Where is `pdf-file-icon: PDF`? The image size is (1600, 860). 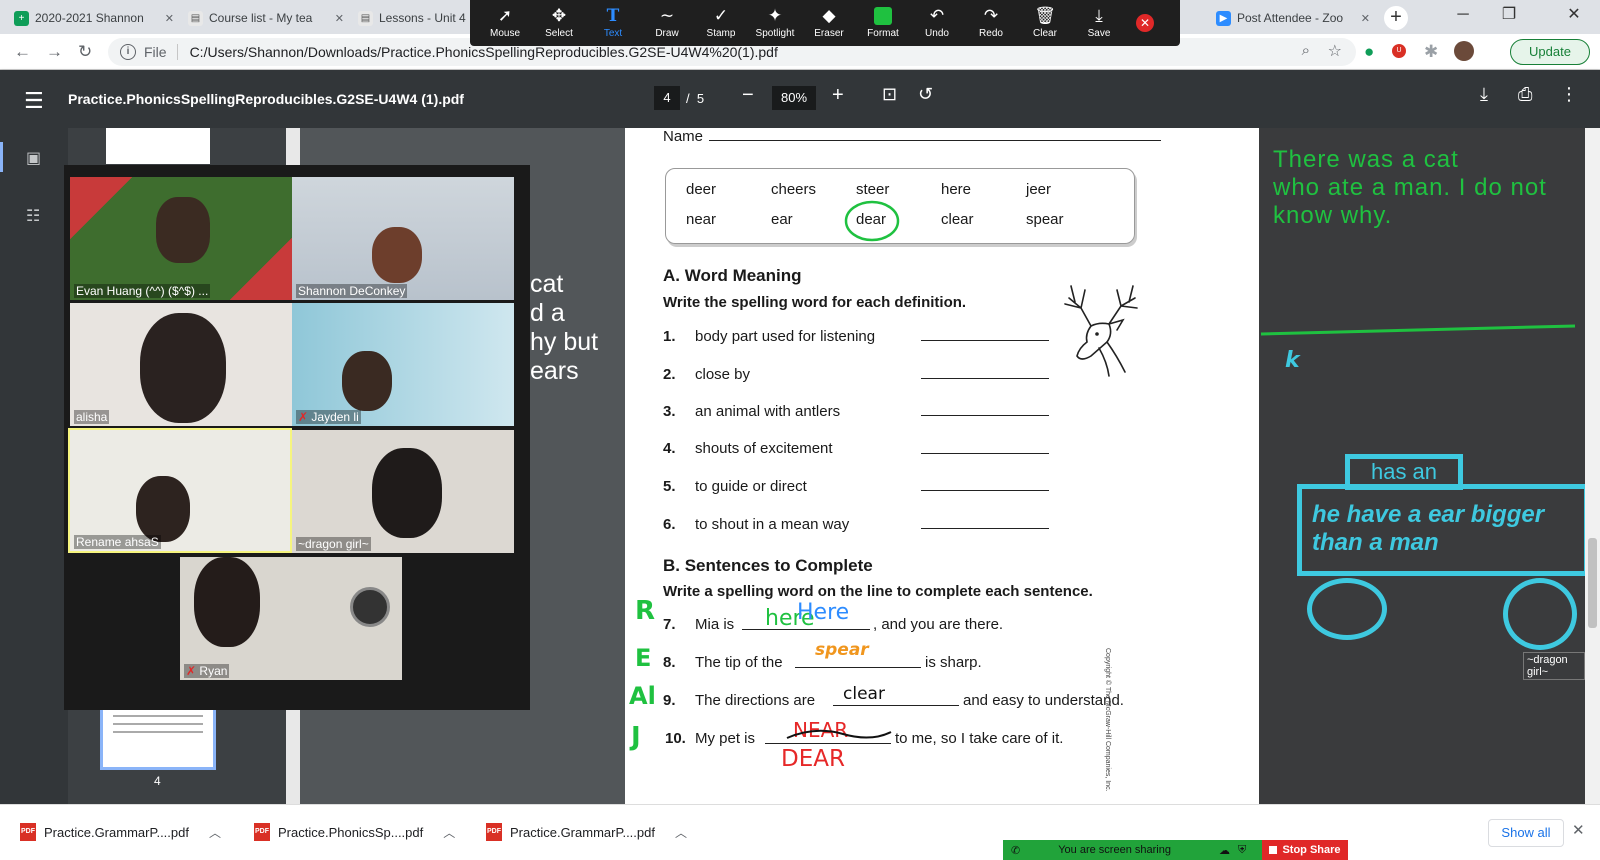 pdf-file-icon: PDF is located at coordinates (494, 832).